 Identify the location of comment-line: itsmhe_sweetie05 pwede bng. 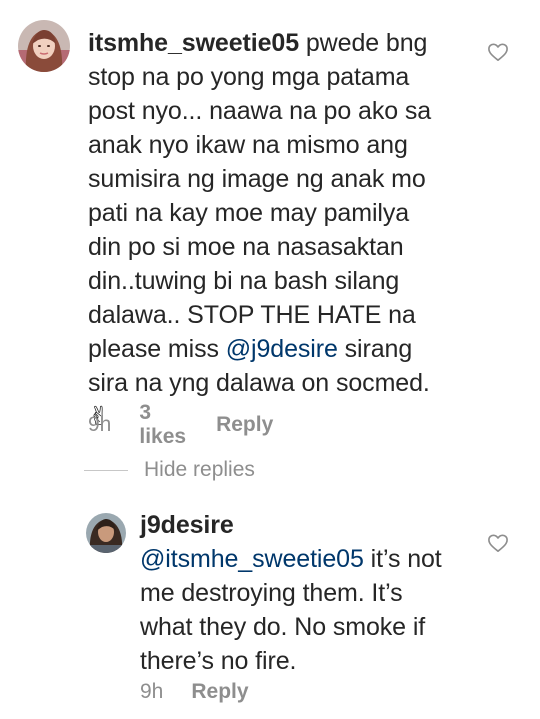
(298, 43).